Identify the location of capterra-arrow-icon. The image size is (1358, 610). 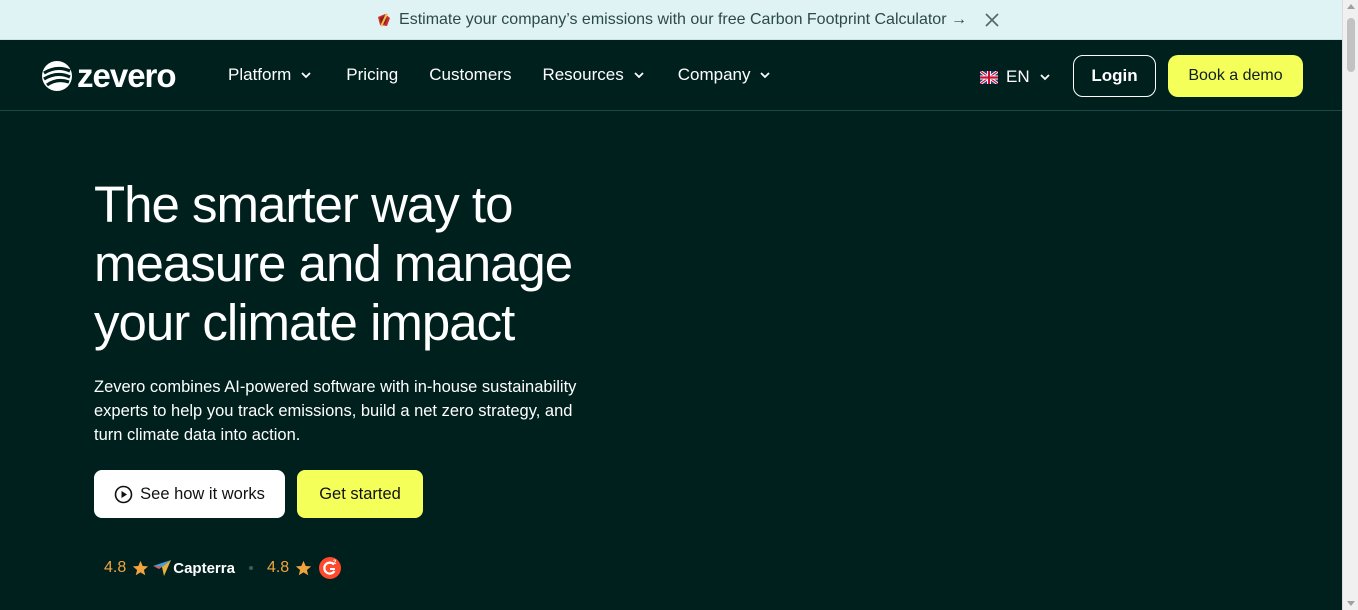
(162, 568).